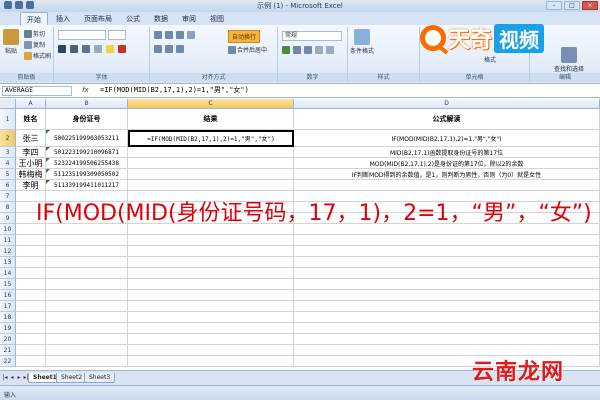  I want to click on tab-data: 数据, so click(161, 18).